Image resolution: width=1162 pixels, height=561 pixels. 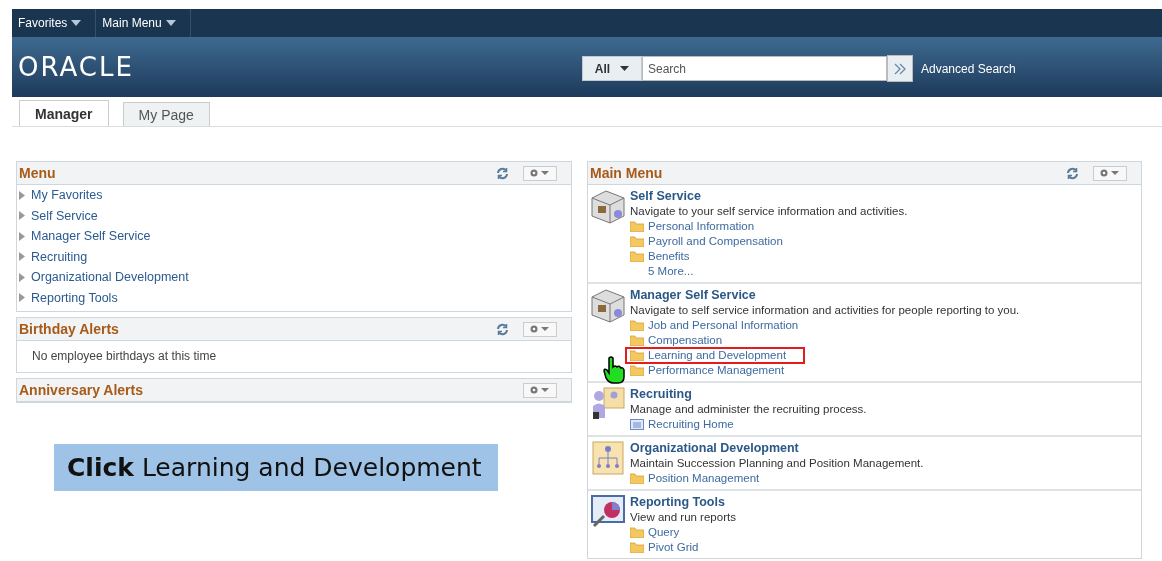 What do you see at coordinates (614, 370) in the screenshot?
I see `hand-cursor-icon` at bounding box center [614, 370].